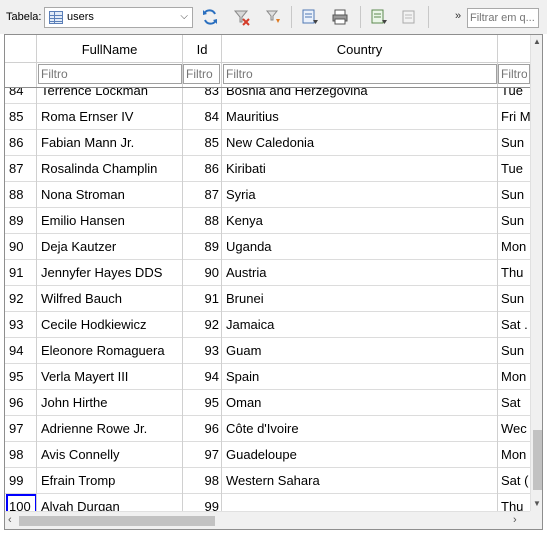 The image size is (547, 534). I want to click on cell-id: 92, so click(201, 324).